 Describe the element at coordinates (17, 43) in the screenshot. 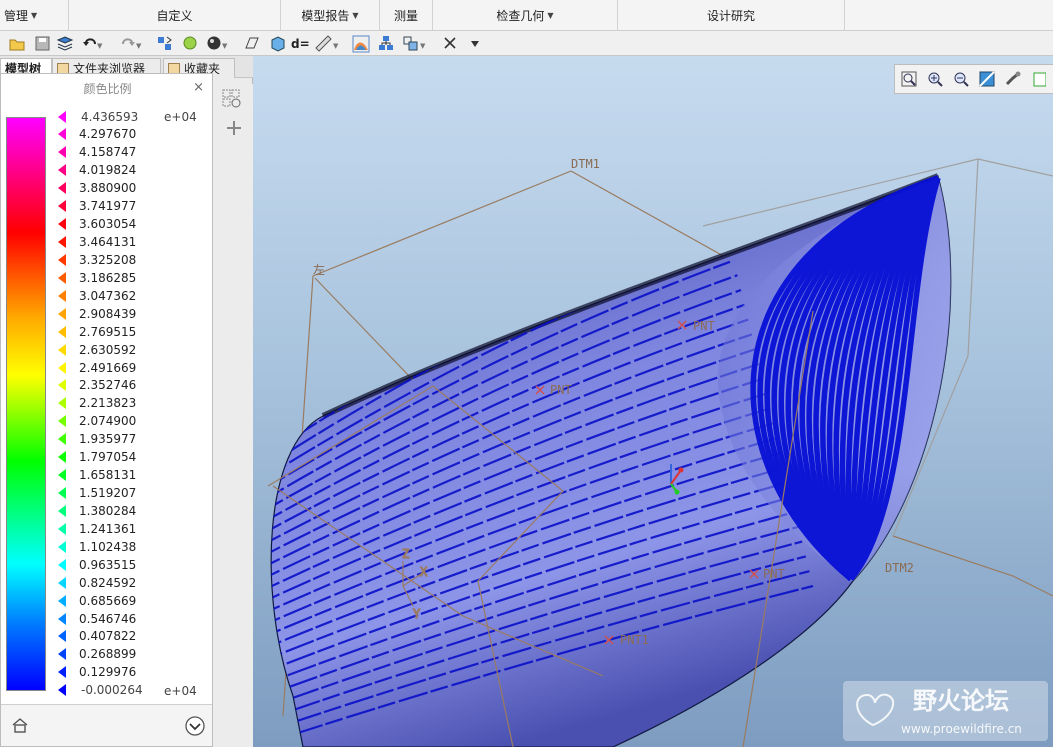

I see `open-icon` at that location.